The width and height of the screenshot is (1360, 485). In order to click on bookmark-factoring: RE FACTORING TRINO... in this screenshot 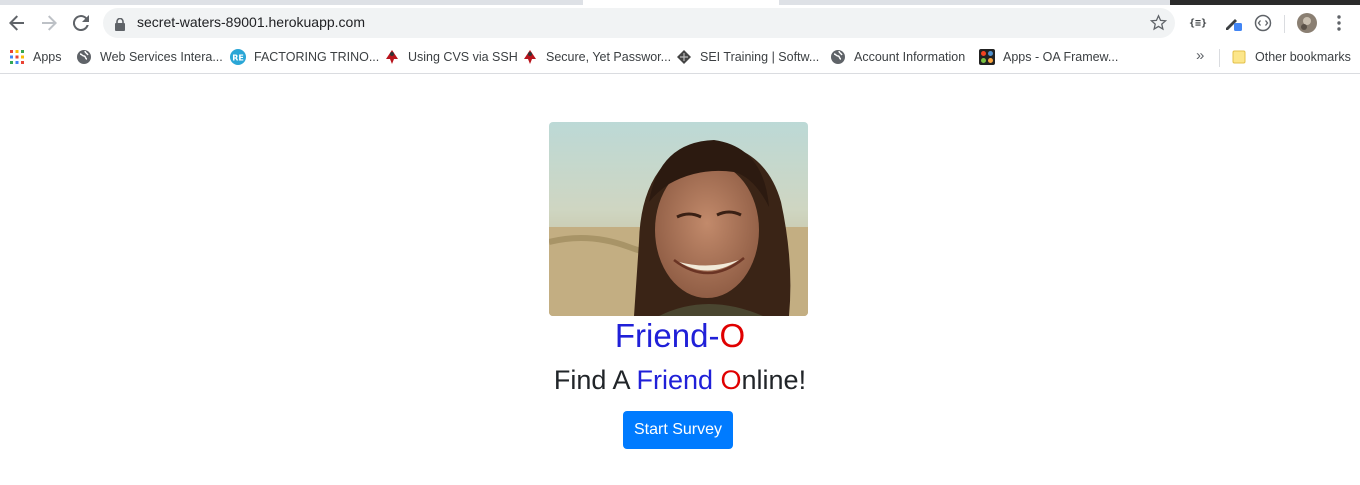, I will do `click(304, 57)`.